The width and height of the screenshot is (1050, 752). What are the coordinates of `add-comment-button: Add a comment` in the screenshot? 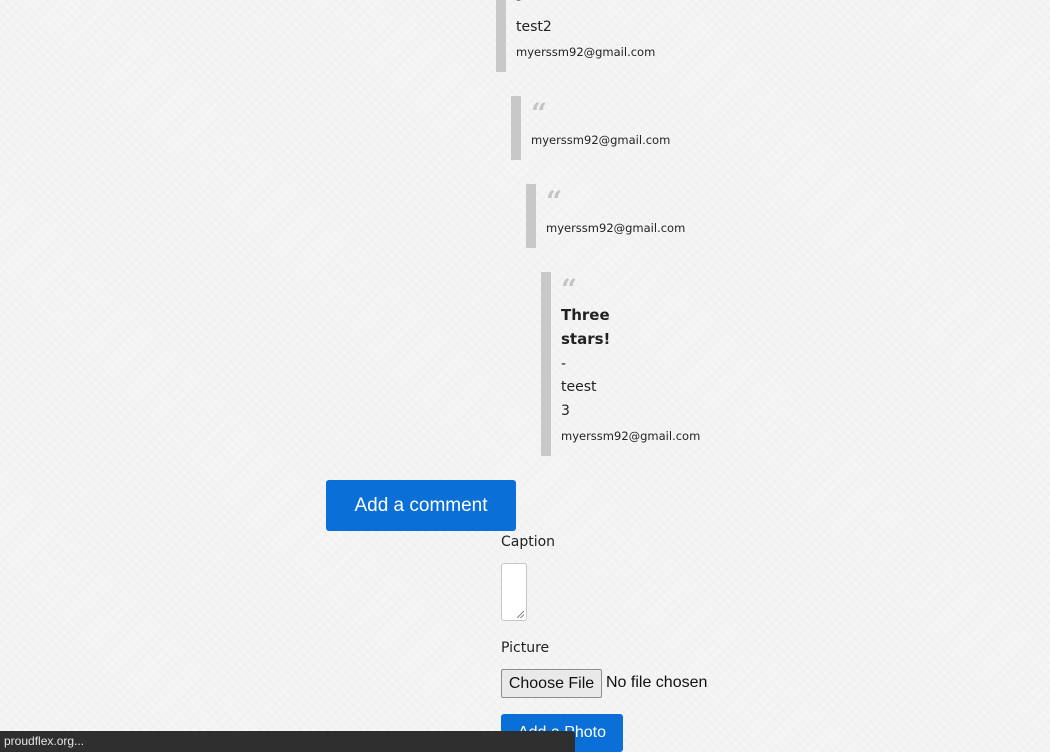 It's located at (421, 505).